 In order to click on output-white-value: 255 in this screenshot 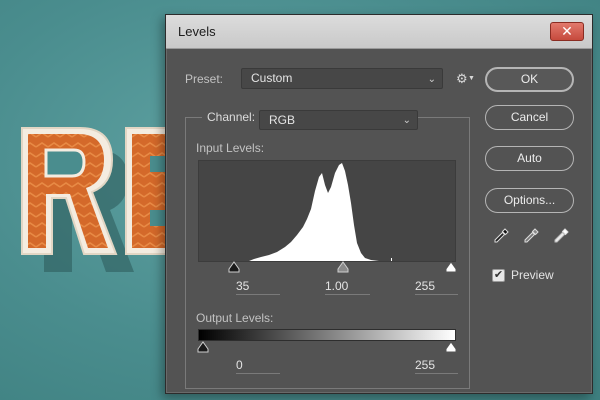, I will do `click(425, 365)`.